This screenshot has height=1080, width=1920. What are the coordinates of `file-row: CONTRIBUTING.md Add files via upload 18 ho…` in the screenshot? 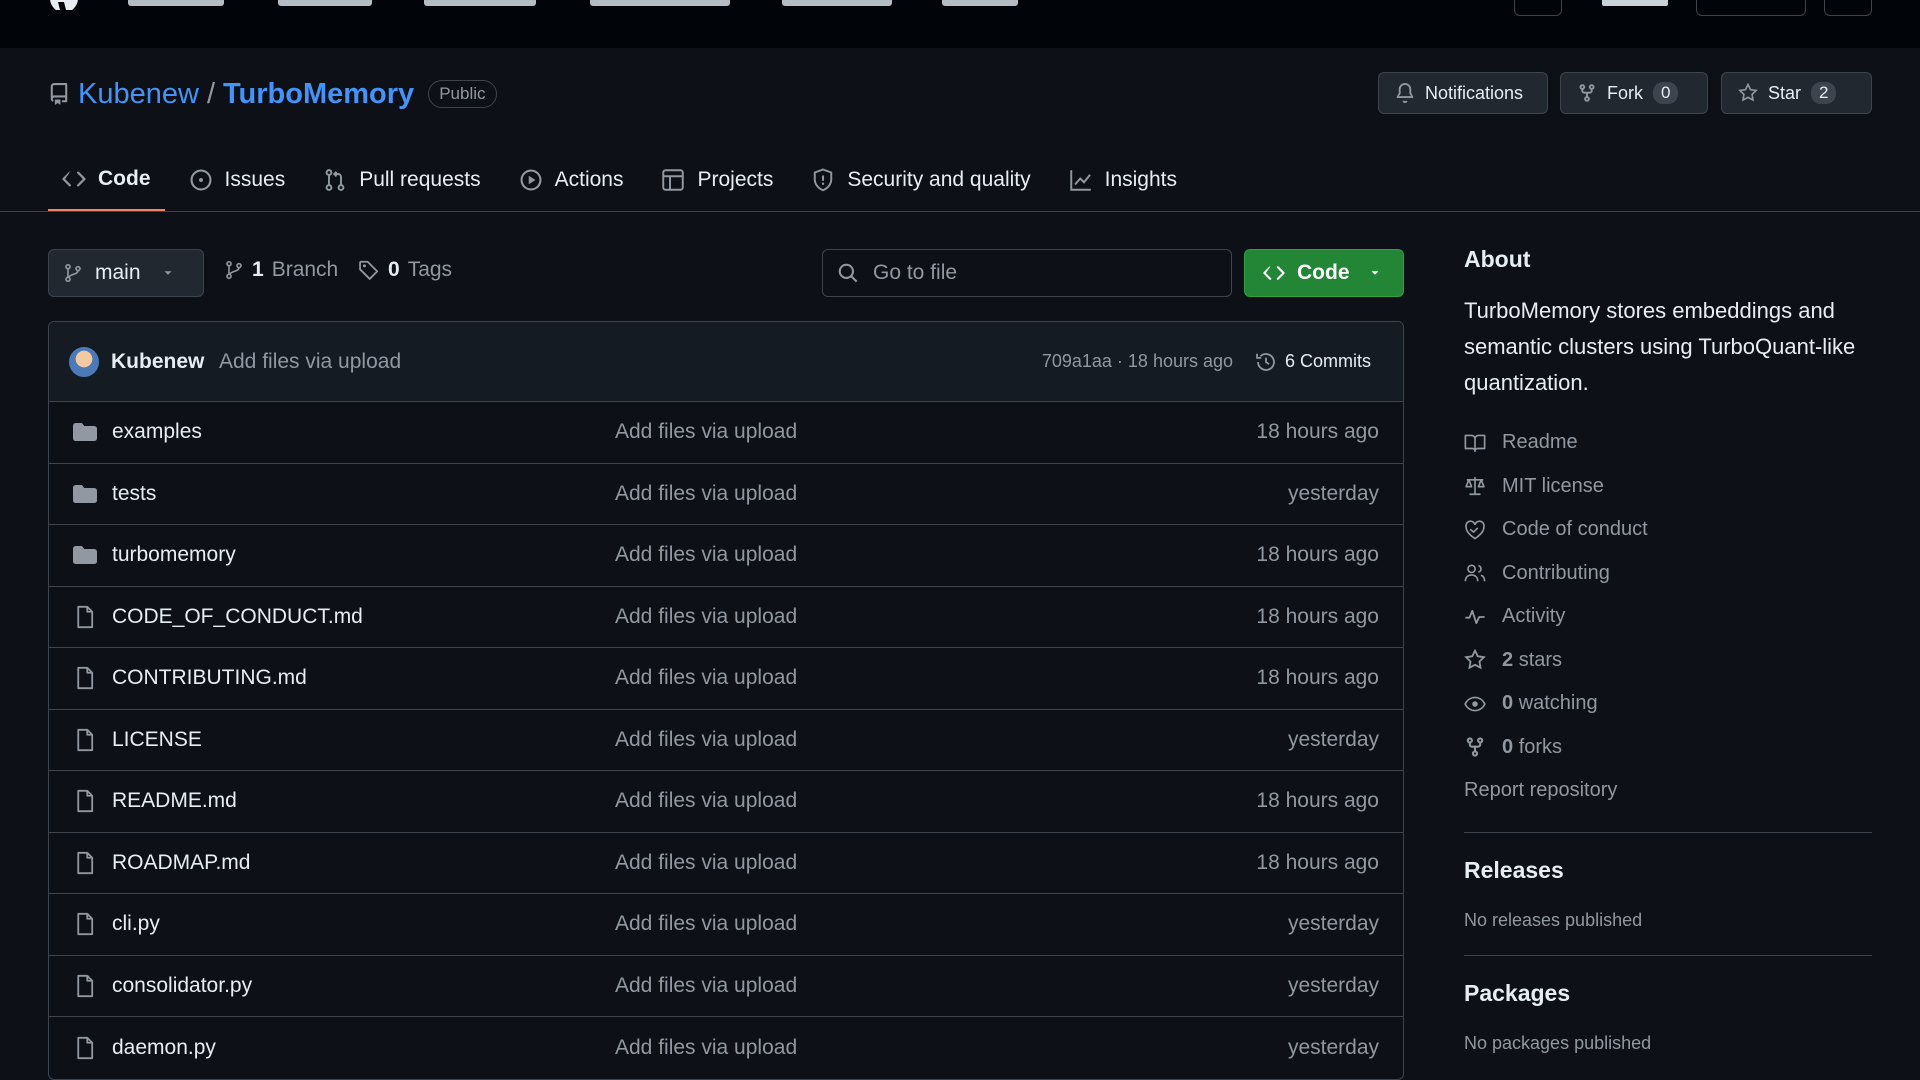 It's located at (726, 679).